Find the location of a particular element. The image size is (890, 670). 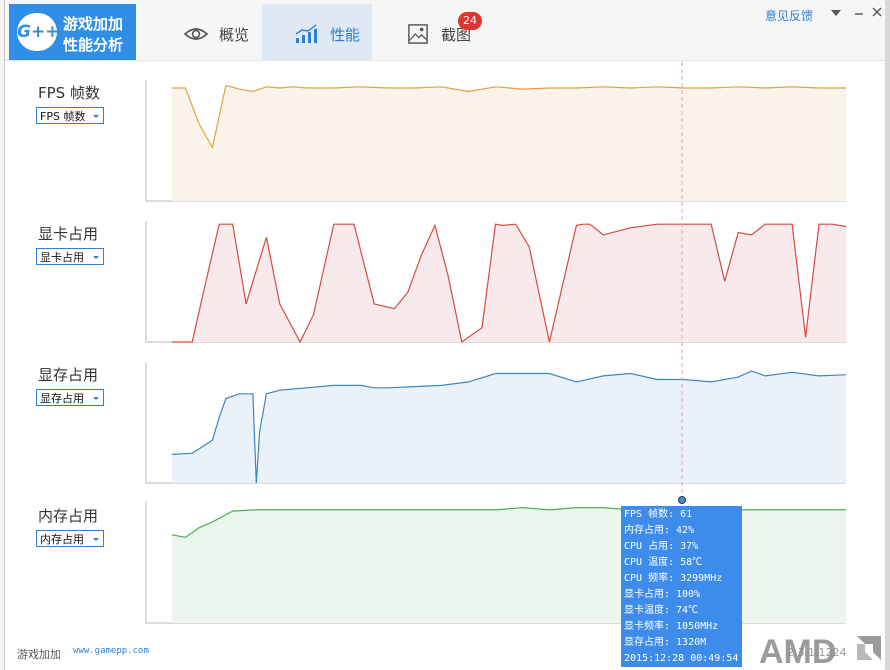

tooltip-line: 显卡温度: 74℃ is located at coordinates (661, 610).